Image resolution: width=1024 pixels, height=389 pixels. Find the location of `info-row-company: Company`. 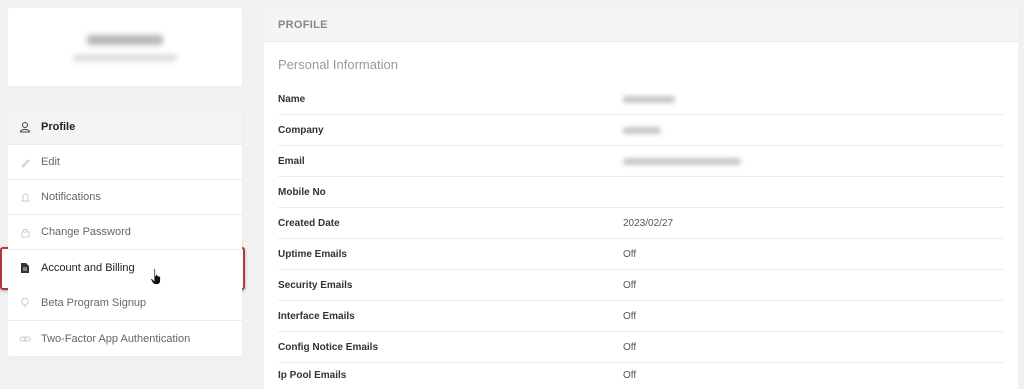

info-row-company: Company is located at coordinates (641, 130).